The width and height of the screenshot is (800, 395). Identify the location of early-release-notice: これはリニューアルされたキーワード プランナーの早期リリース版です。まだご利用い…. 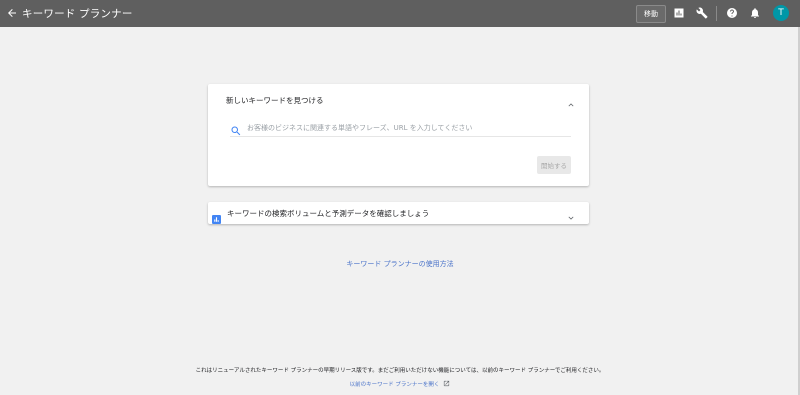
(400, 371).